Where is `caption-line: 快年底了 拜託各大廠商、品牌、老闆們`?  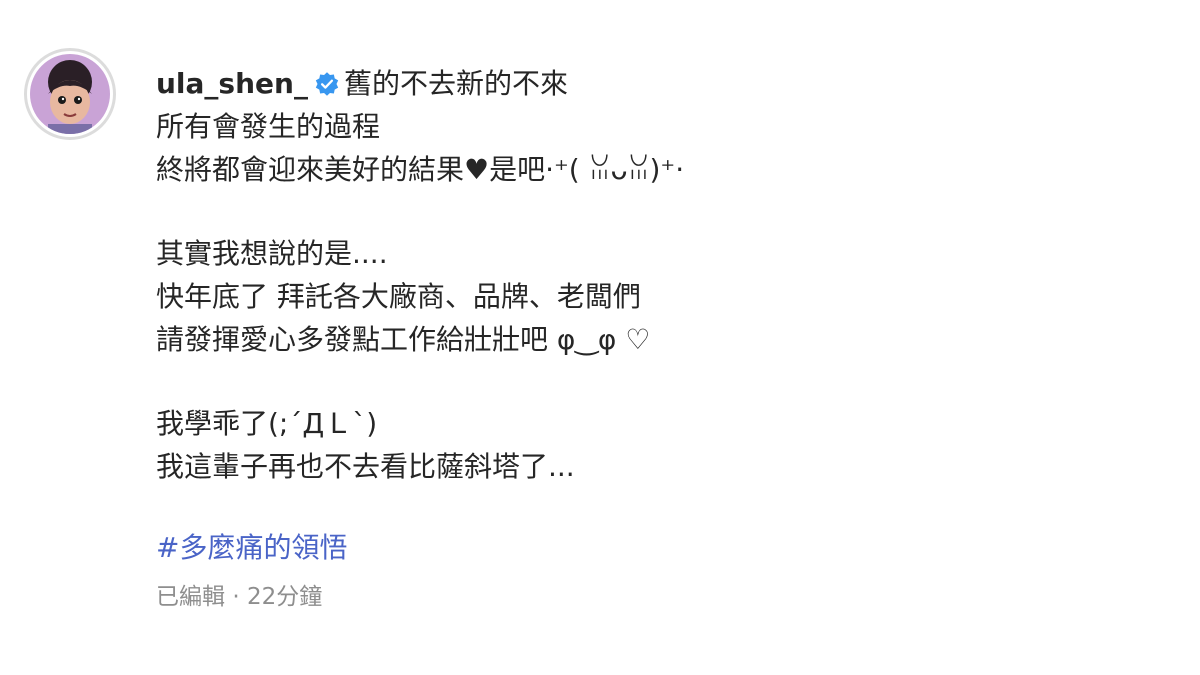 caption-line: 快年底了 拜託各大廠商、品牌、老闆們 is located at coordinates (398, 296).